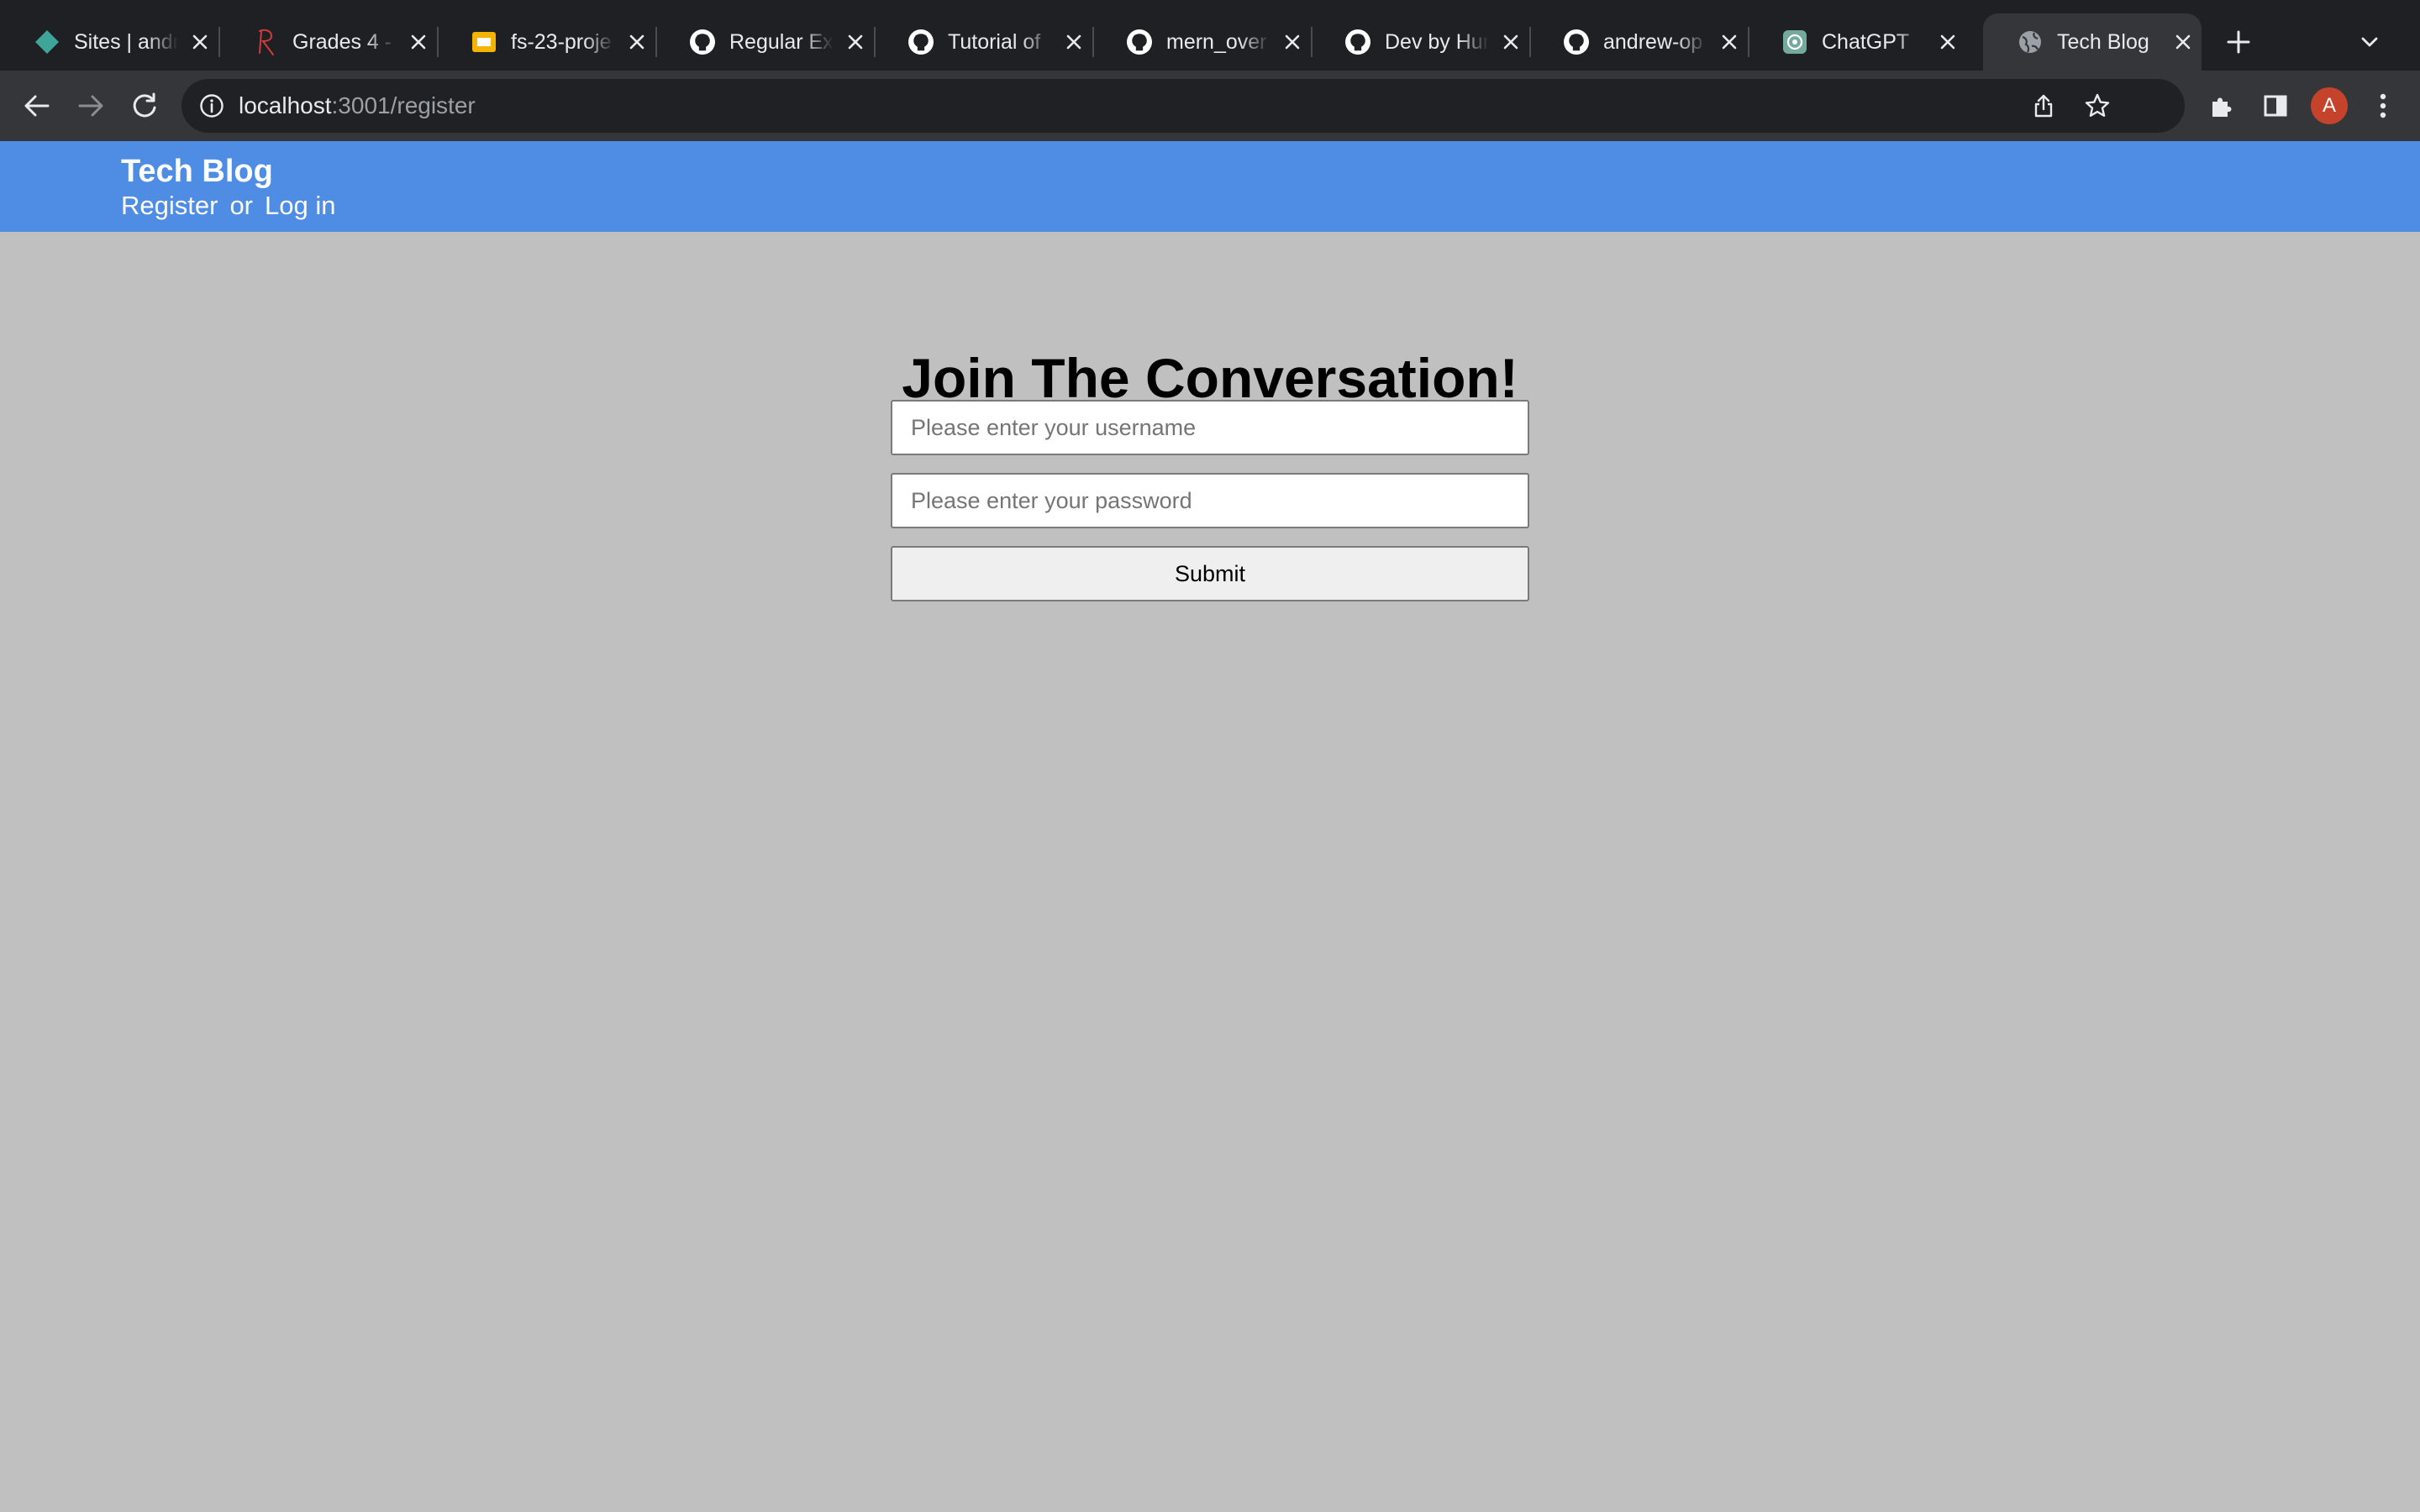  What do you see at coordinates (2097, 105) in the screenshot?
I see `bookmark-star-icon` at bounding box center [2097, 105].